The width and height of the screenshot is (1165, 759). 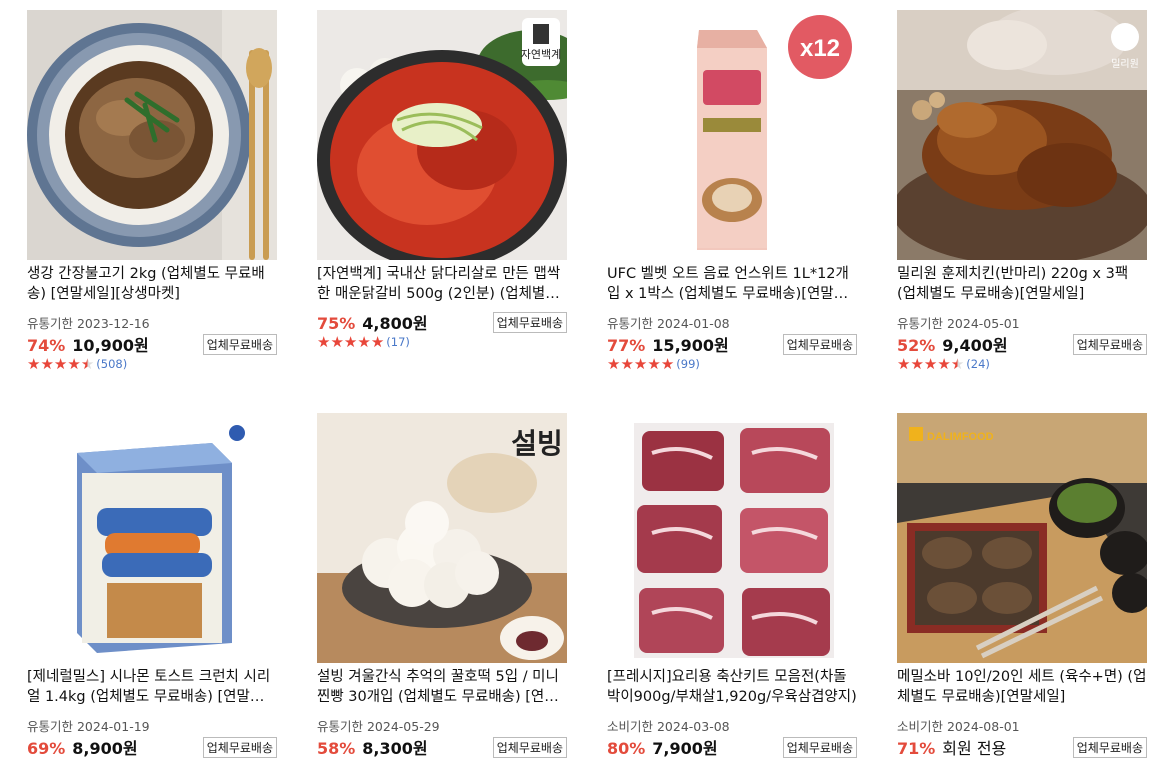 I want to click on rating-stars: ★★★★★ (99), so click(x=732, y=364).